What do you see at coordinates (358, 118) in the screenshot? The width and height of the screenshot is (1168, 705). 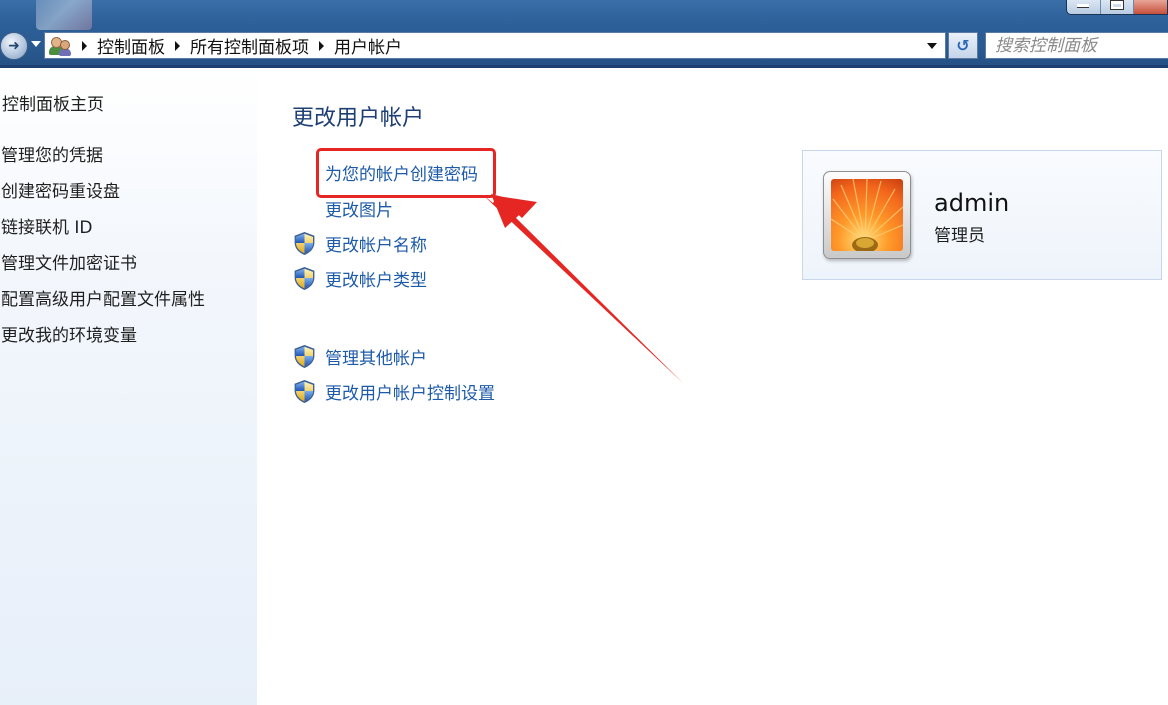 I see `page-title: 更改用户帐户` at bounding box center [358, 118].